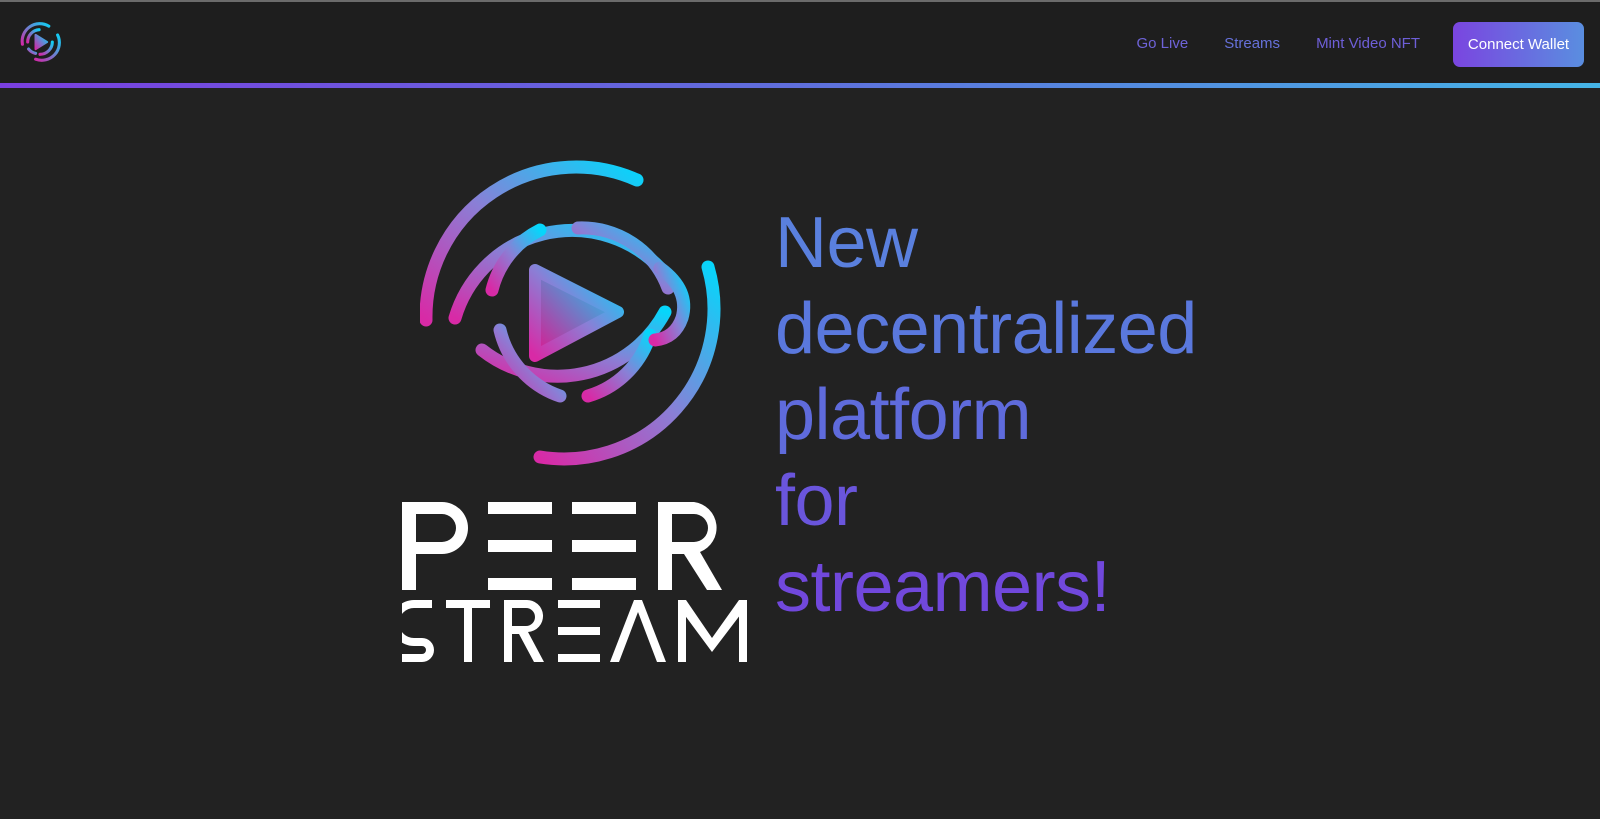  Describe the element at coordinates (1368, 43) in the screenshot. I see `nav-mint-video-nft-link: Mint Video NFT` at that location.